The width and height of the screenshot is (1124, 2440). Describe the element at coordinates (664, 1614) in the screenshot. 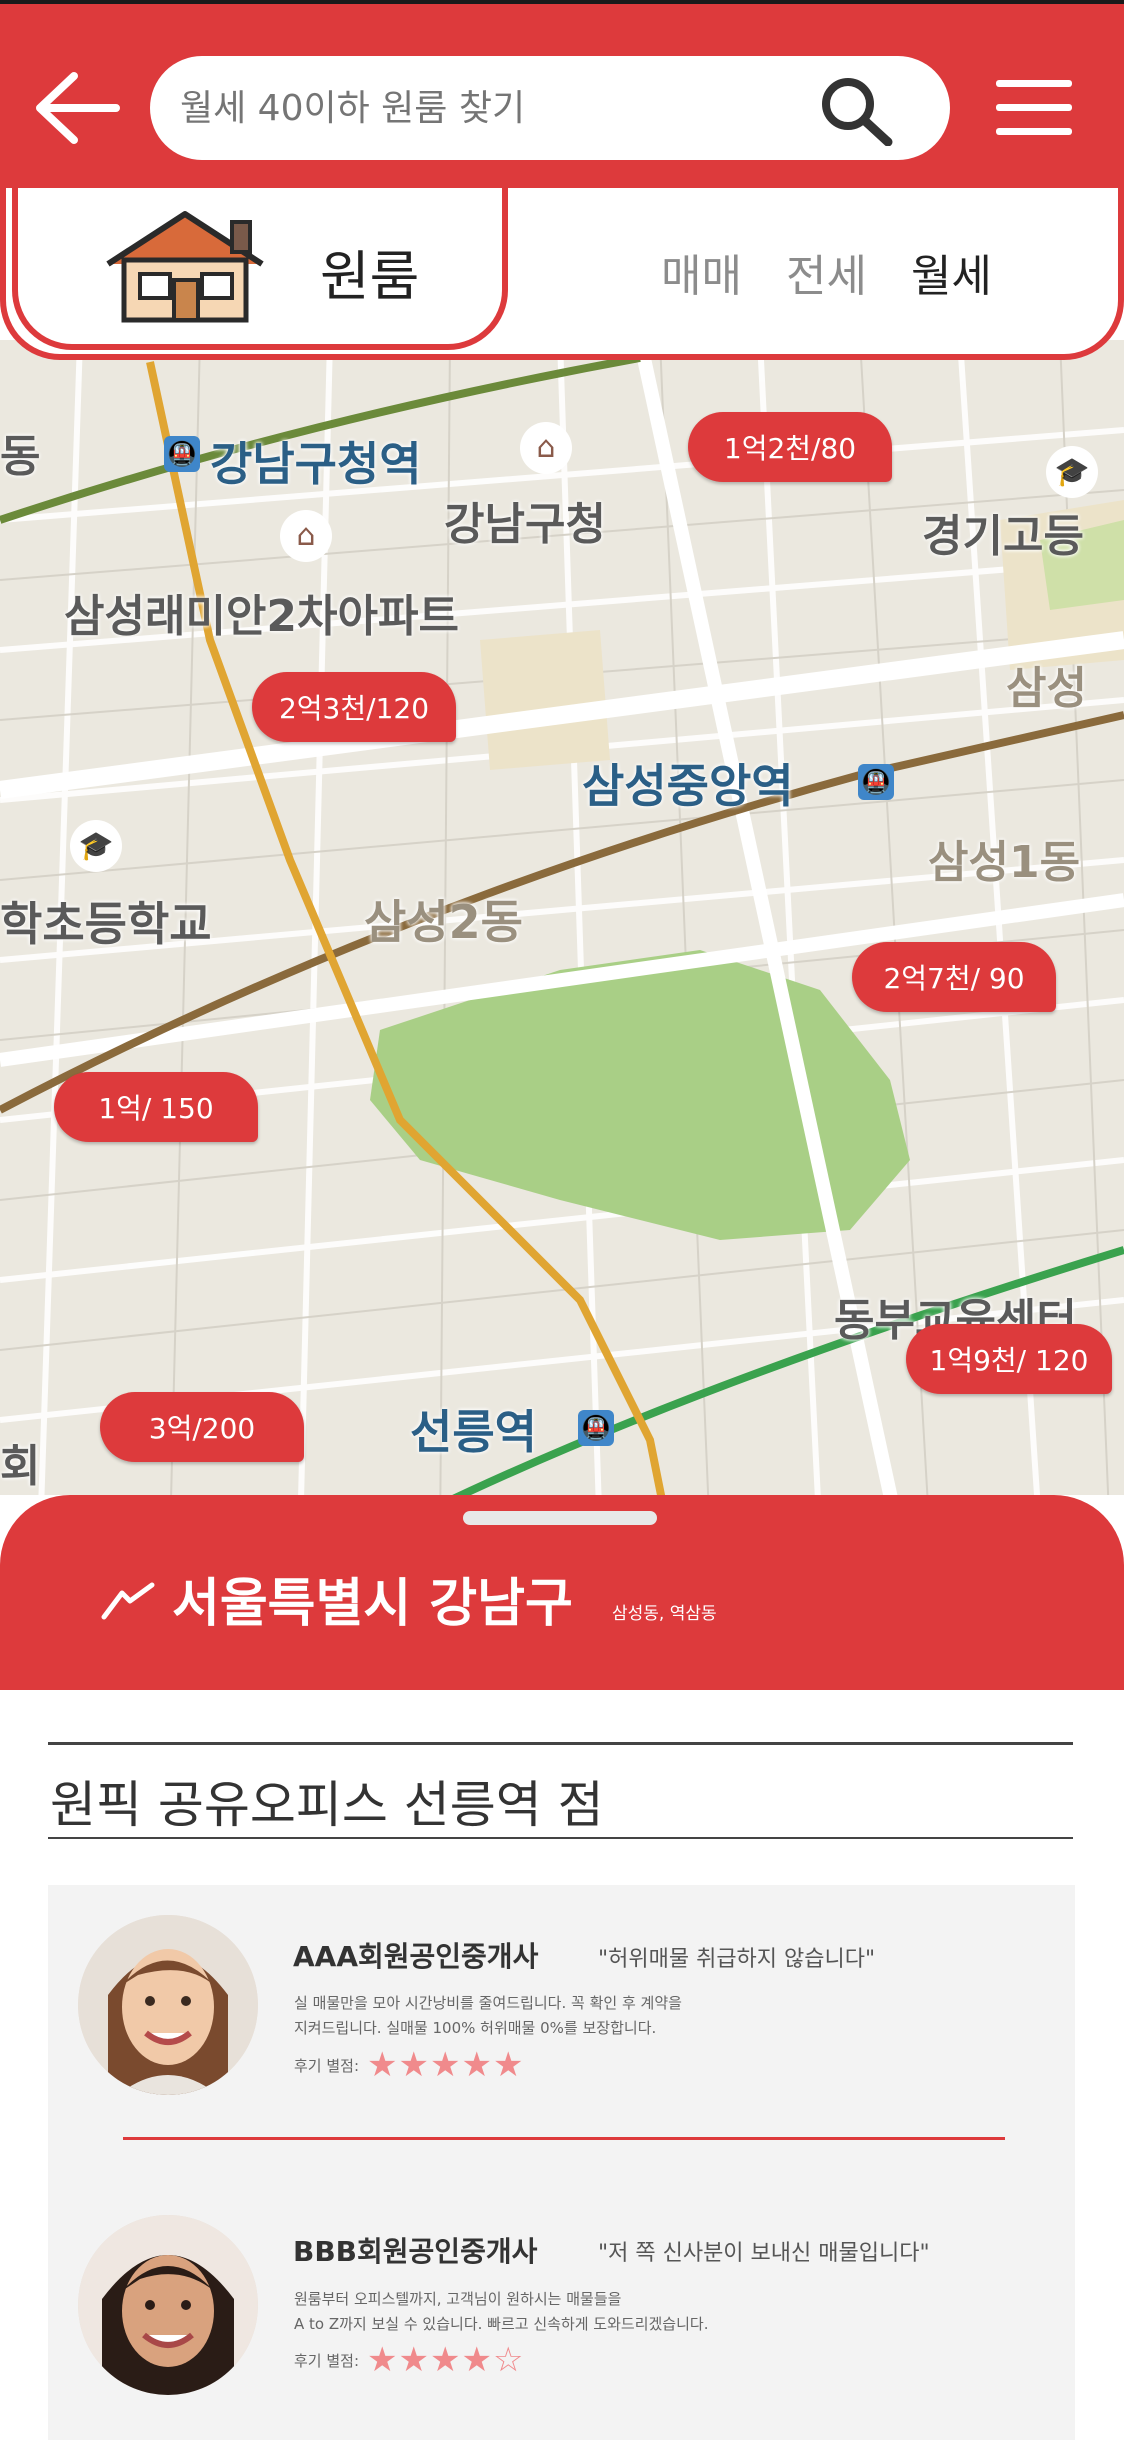

I see `region-subtitle: 삼성동, 역삼동` at that location.